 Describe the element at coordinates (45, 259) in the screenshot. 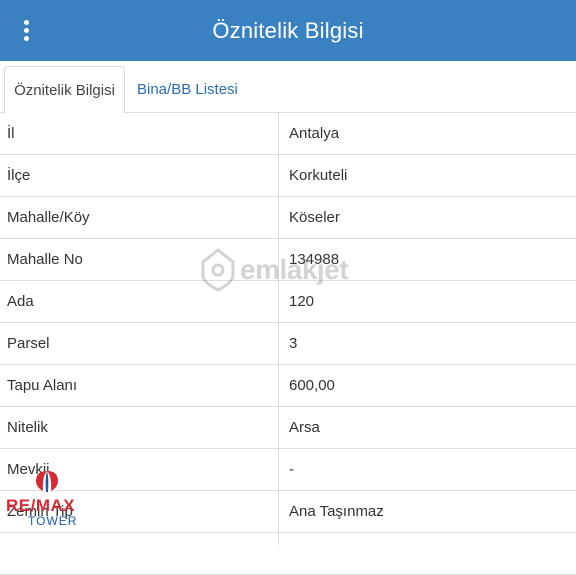

I see `row-key: Mahalle No` at that location.